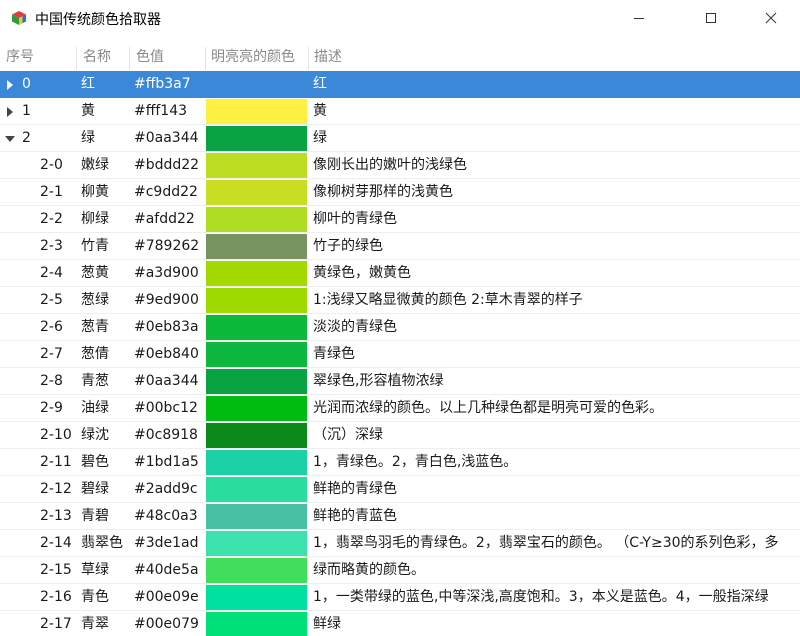 The image size is (800, 636). What do you see at coordinates (166, 381) in the screenshot?
I see `color-hex-value: #0aa344` at bounding box center [166, 381].